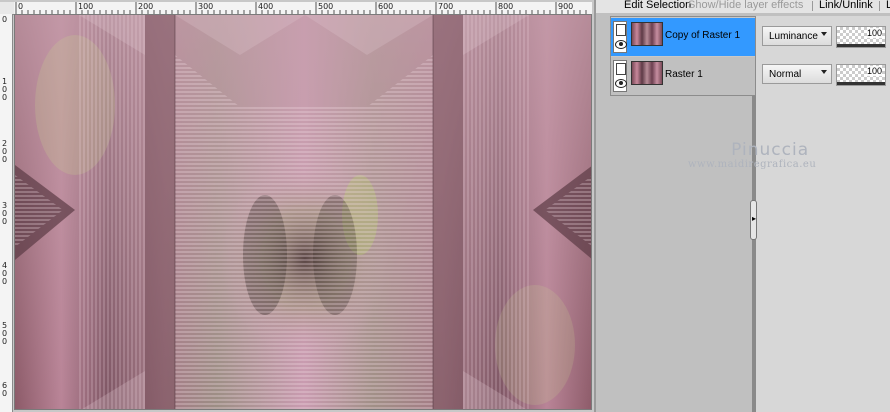  Describe the element at coordinates (5, 19) in the screenshot. I see `ruler-tick-label: 0` at that location.